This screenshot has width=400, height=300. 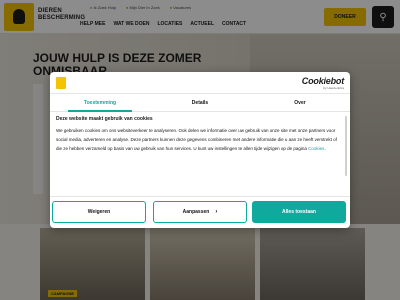 What do you see at coordinates (104, 119) in the screenshot?
I see `dialog-title: Deze website maakt gebruik van cookies` at bounding box center [104, 119].